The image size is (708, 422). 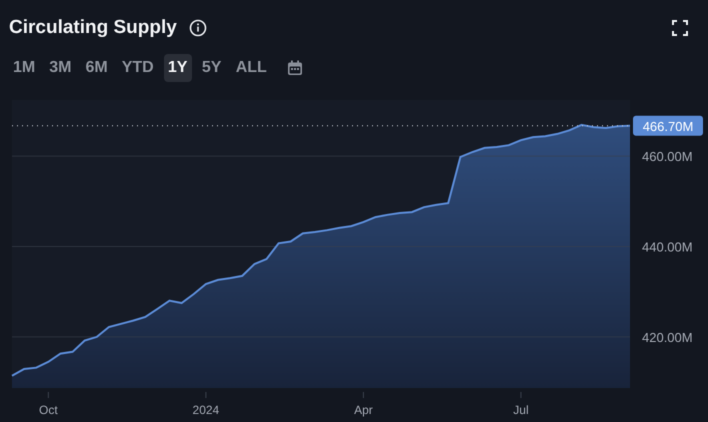 I want to click on y-axis-label: 460.00M, so click(x=667, y=156).